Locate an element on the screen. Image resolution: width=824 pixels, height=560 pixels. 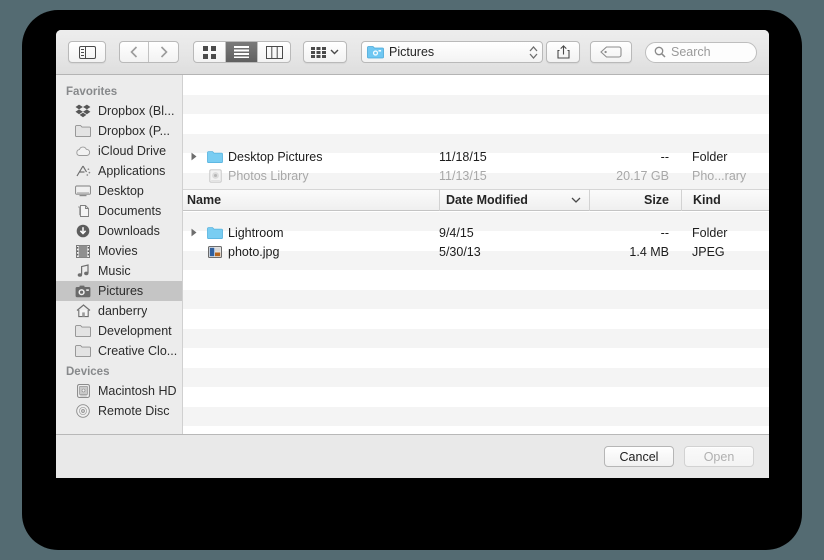
share-button is located at coordinates (563, 52).